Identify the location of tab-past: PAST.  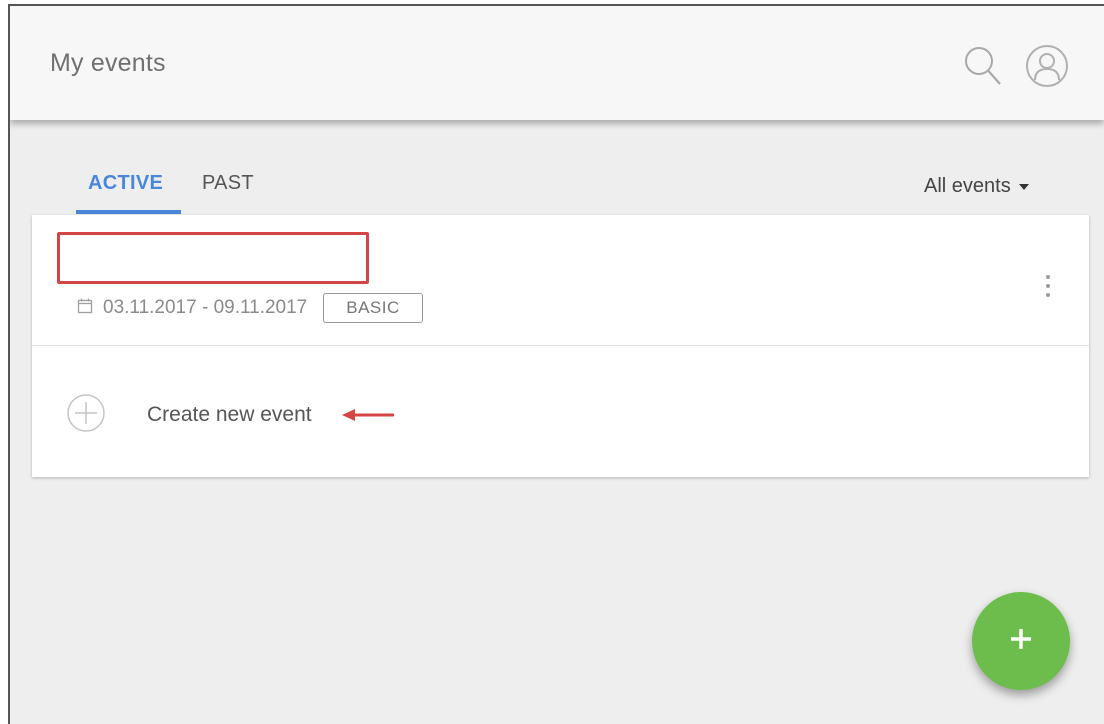
(228, 183).